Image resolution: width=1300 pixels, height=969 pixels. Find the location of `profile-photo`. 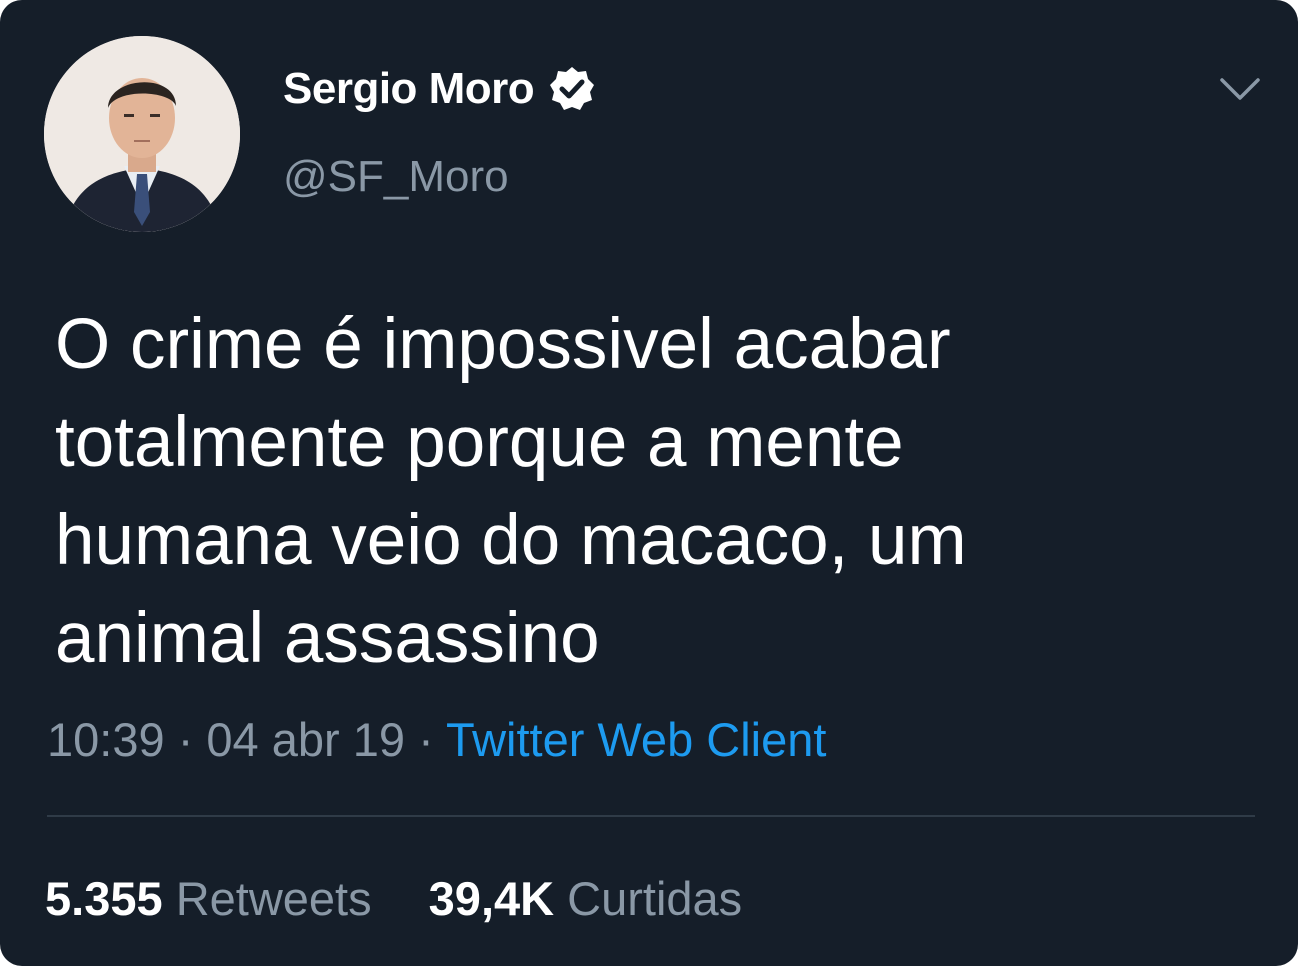

profile-photo is located at coordinates (142, 134).